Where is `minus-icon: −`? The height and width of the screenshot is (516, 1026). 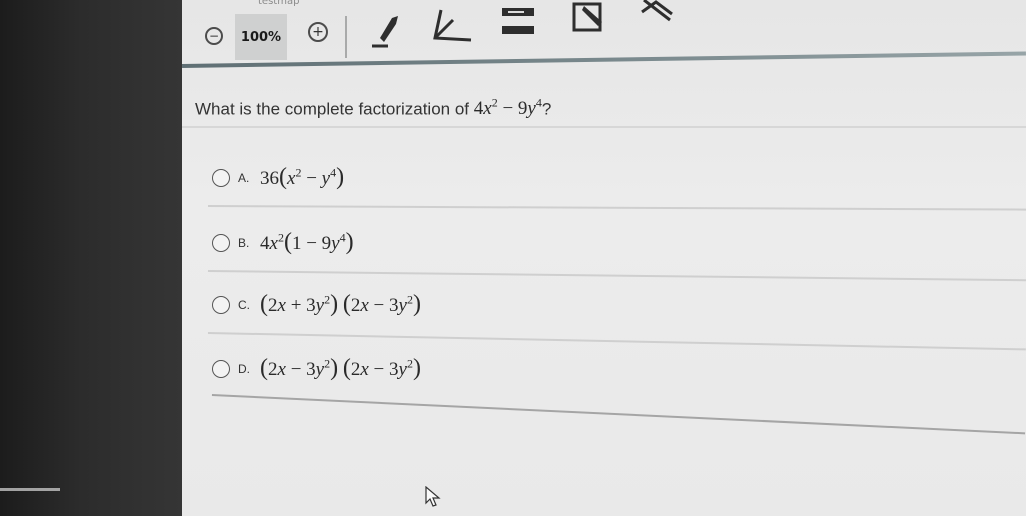
minus-icon: − is located at coordinates (214, 36).